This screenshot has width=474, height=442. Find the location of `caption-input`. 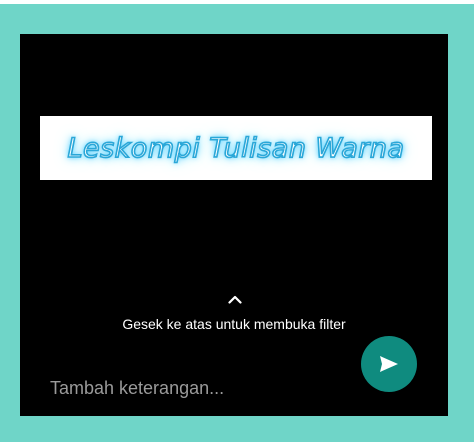

caption-input is located at coordinates (190, 388).